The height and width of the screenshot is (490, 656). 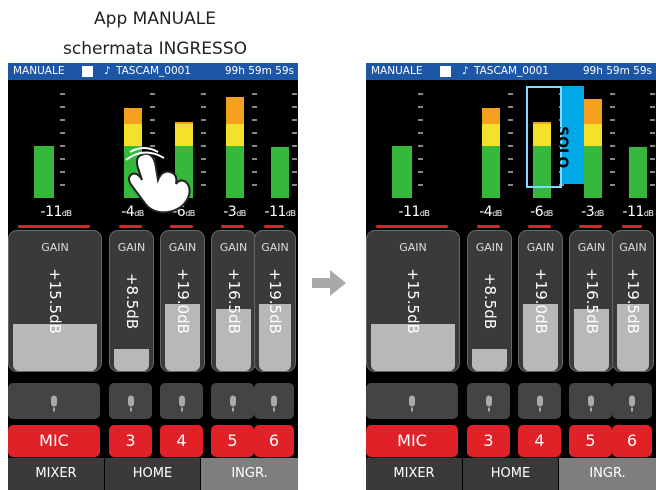 I want to click on remaining-time: 99h 59m 59s, so click(x=617, y=71).